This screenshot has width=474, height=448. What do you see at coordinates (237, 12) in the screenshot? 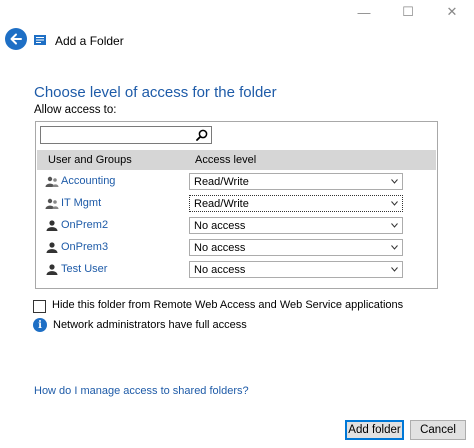
I see `title-bar: — ☐ ✕` at bounding box center [237, 12].